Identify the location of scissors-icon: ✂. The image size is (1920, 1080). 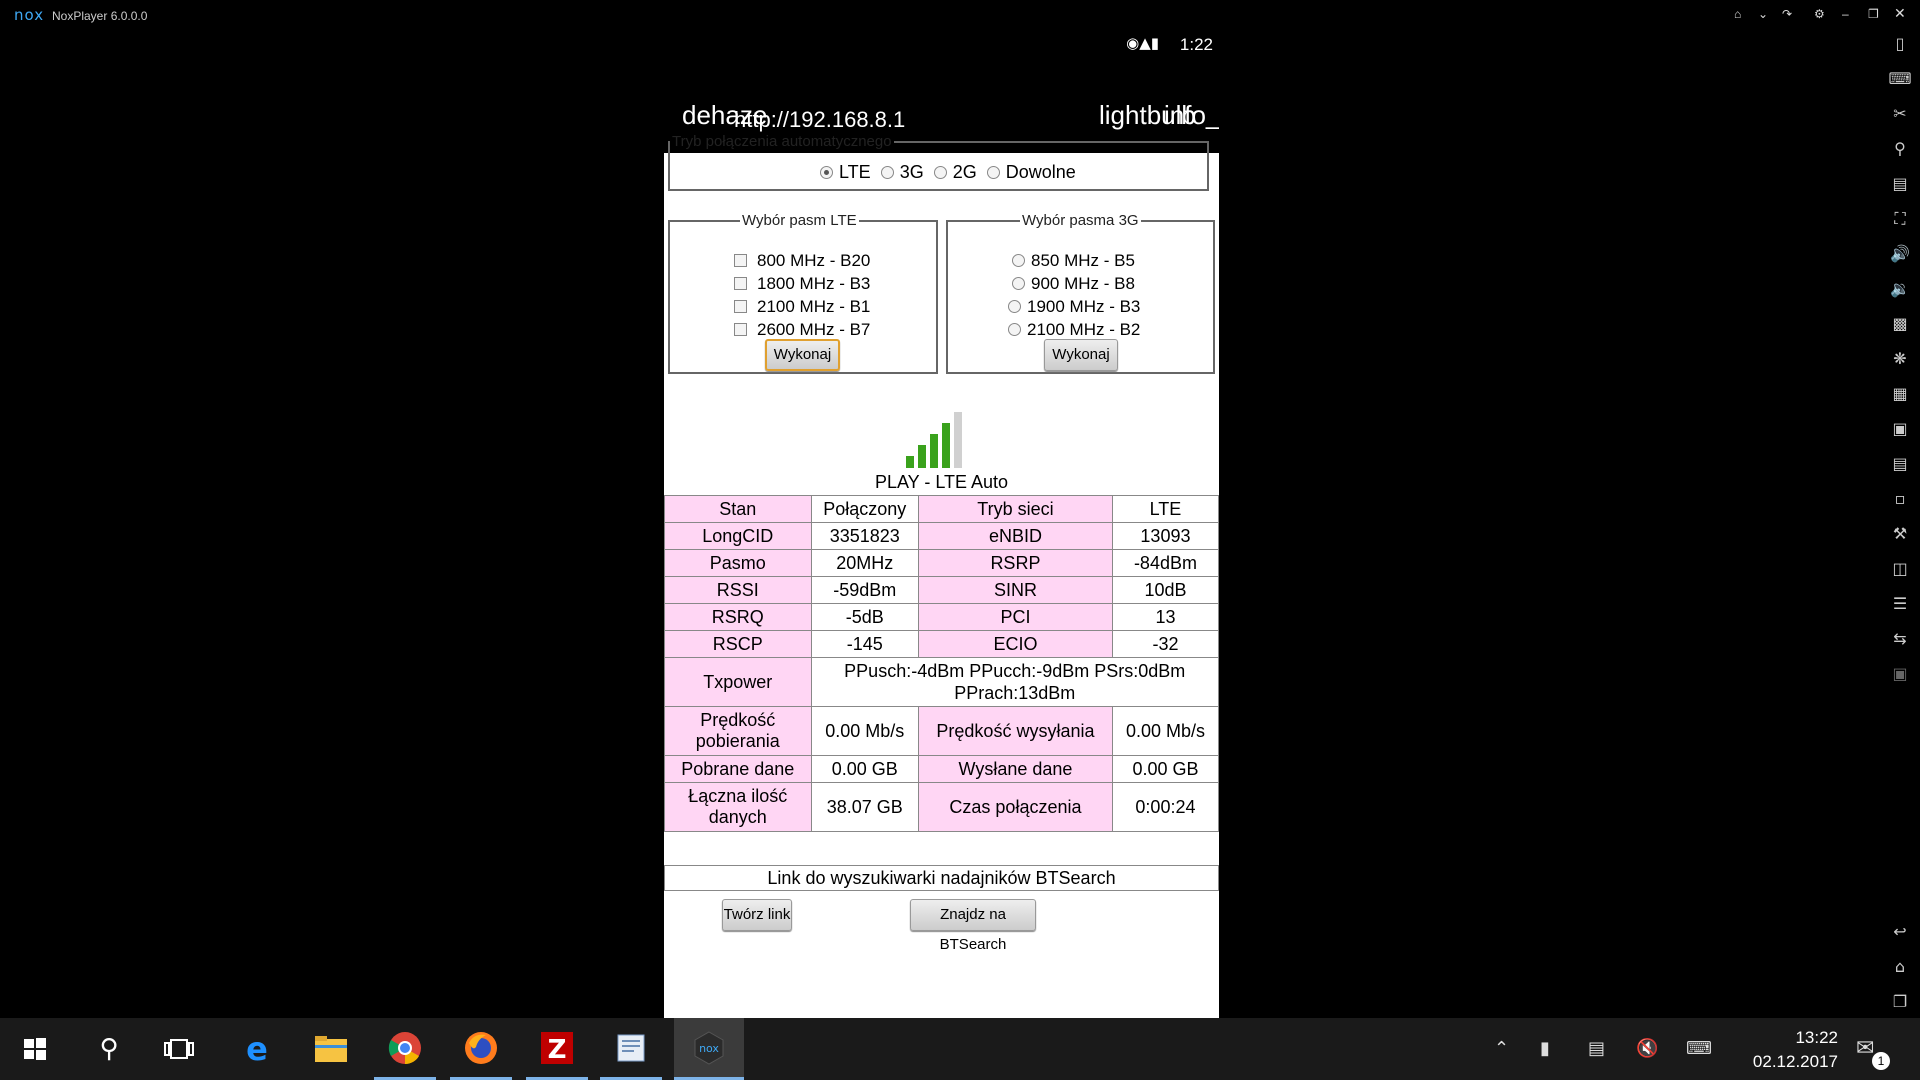
(1900, 114).